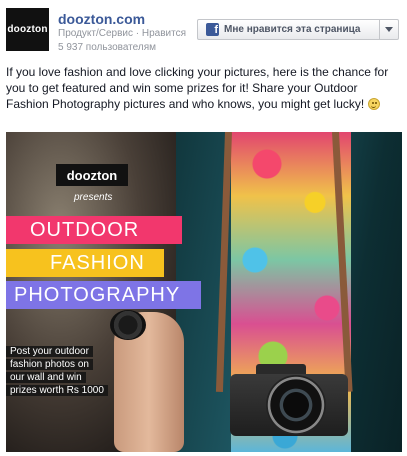 This screenshot has width=407, height=456. What do you see at coordinates (93, 197) in the screenshot?
I see `photo-presents: presents` at bounding box center [93, 197].